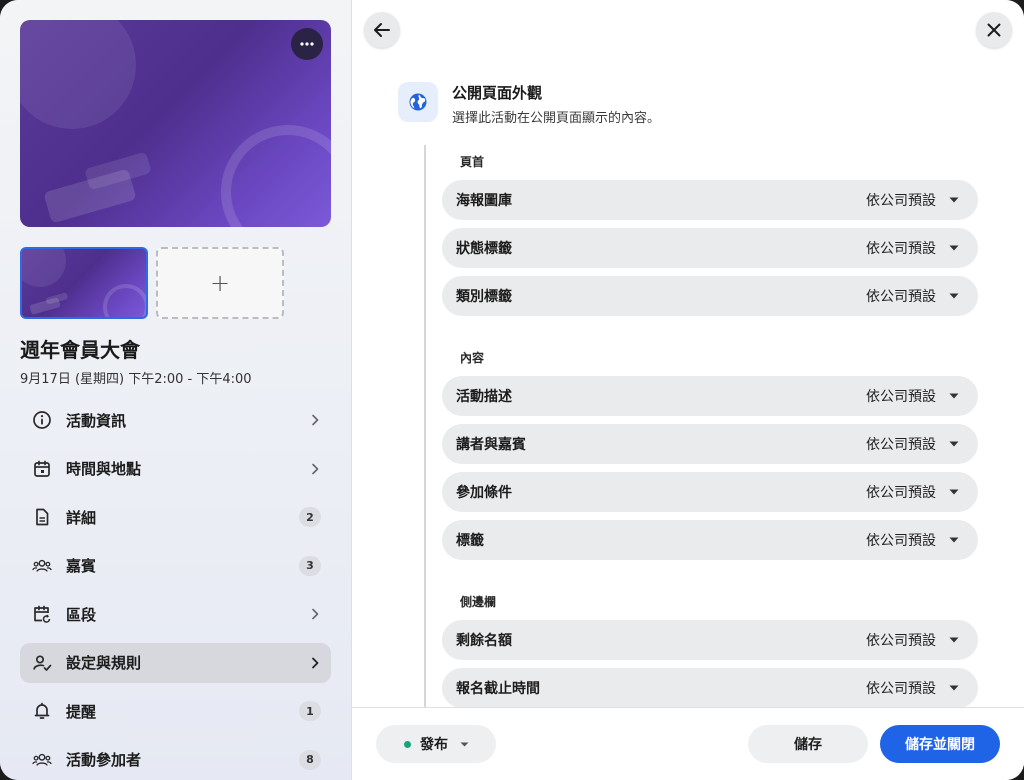 The width and height of the screenshot is (1024, 780). I want to click on event-date: 9月17日 (星期四) 下午2:00 - 下午4:00, so click(136, 379).